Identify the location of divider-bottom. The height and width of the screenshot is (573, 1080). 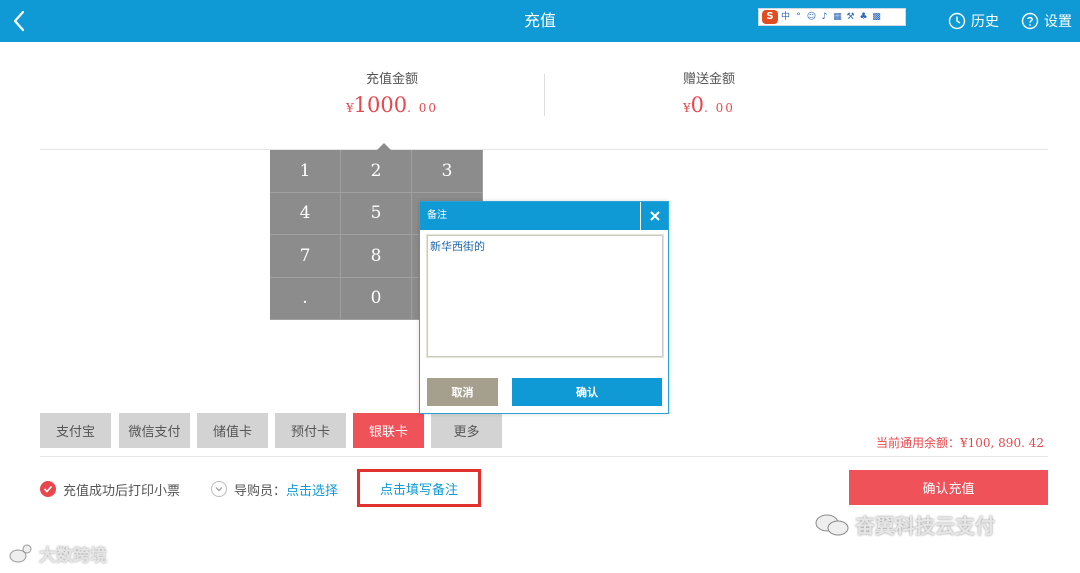
(544, 456).